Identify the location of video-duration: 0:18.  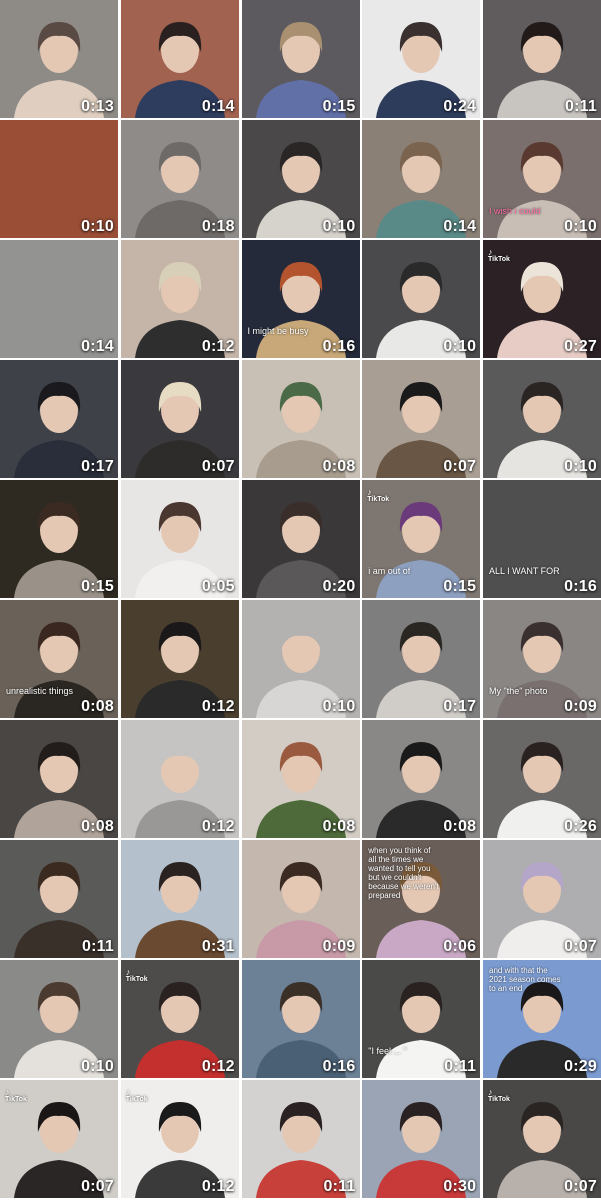
(218, 226).